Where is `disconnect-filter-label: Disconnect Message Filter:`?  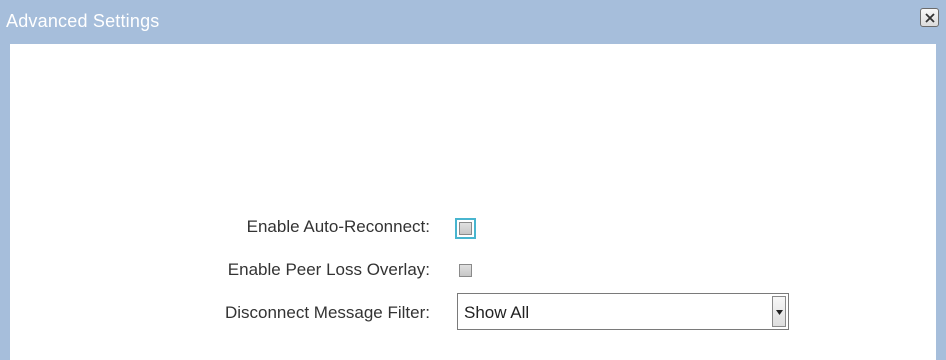 disconnect-filter-label: Disconnect Message Filter: is located at coordinates (327, 312).